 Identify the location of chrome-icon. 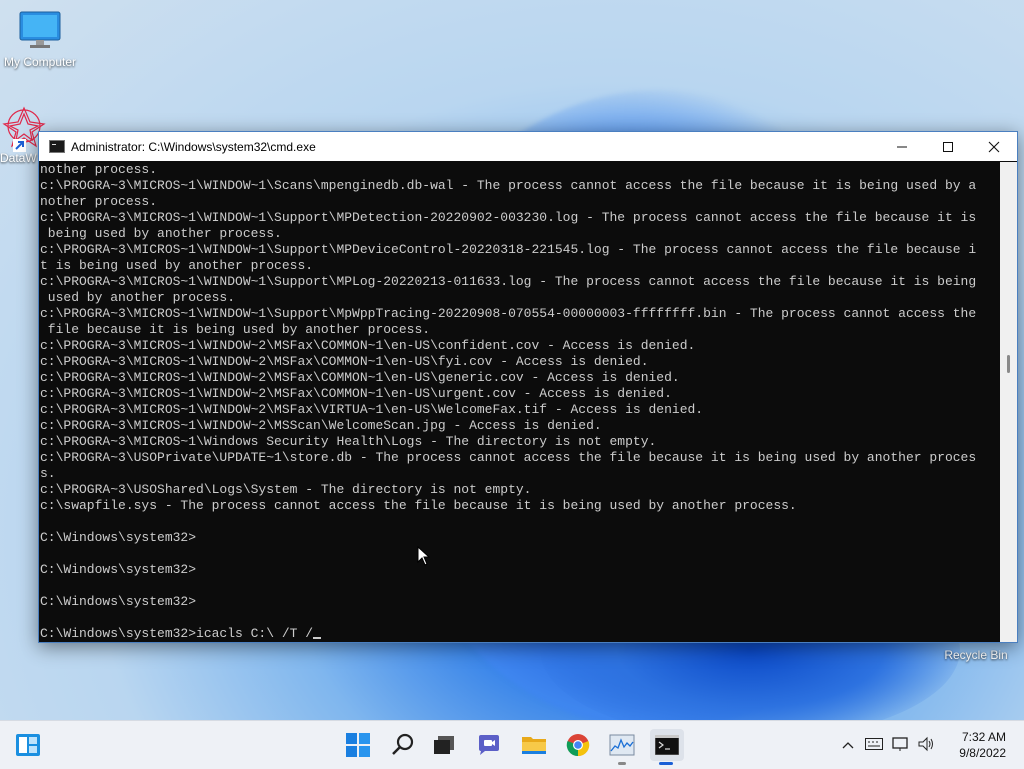
(578, 745).